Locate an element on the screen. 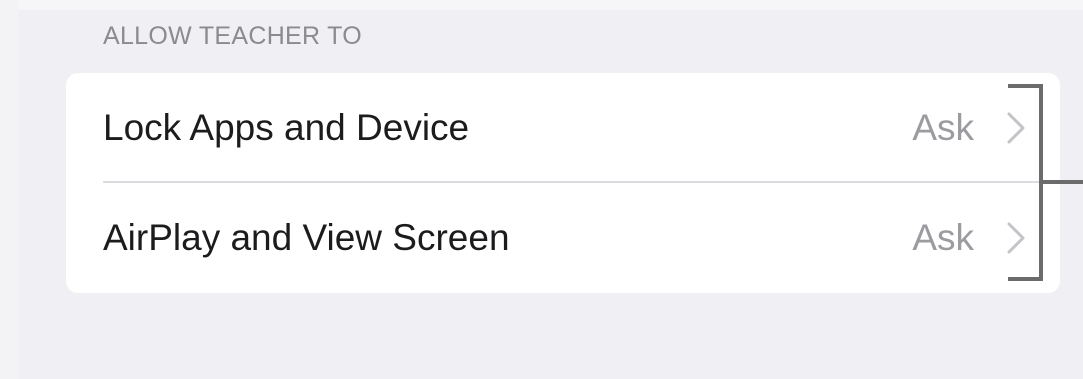 This screenshot has height=379, width=1083. section-header: ALLOW TEACHER TO is located at coordinates (233, 36).